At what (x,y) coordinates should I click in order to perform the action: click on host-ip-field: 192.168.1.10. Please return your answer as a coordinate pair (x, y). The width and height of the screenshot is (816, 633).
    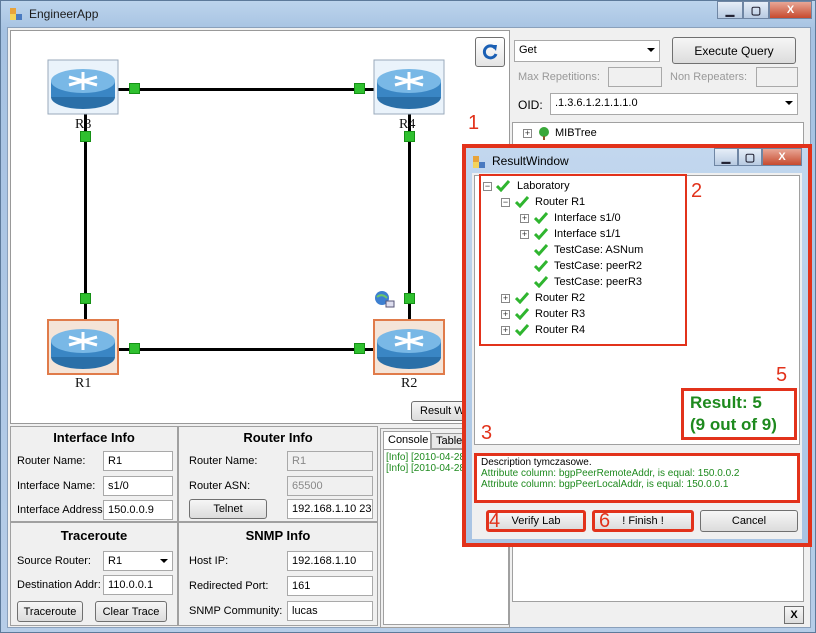
    Looking at the image, I should click on (330, 561).